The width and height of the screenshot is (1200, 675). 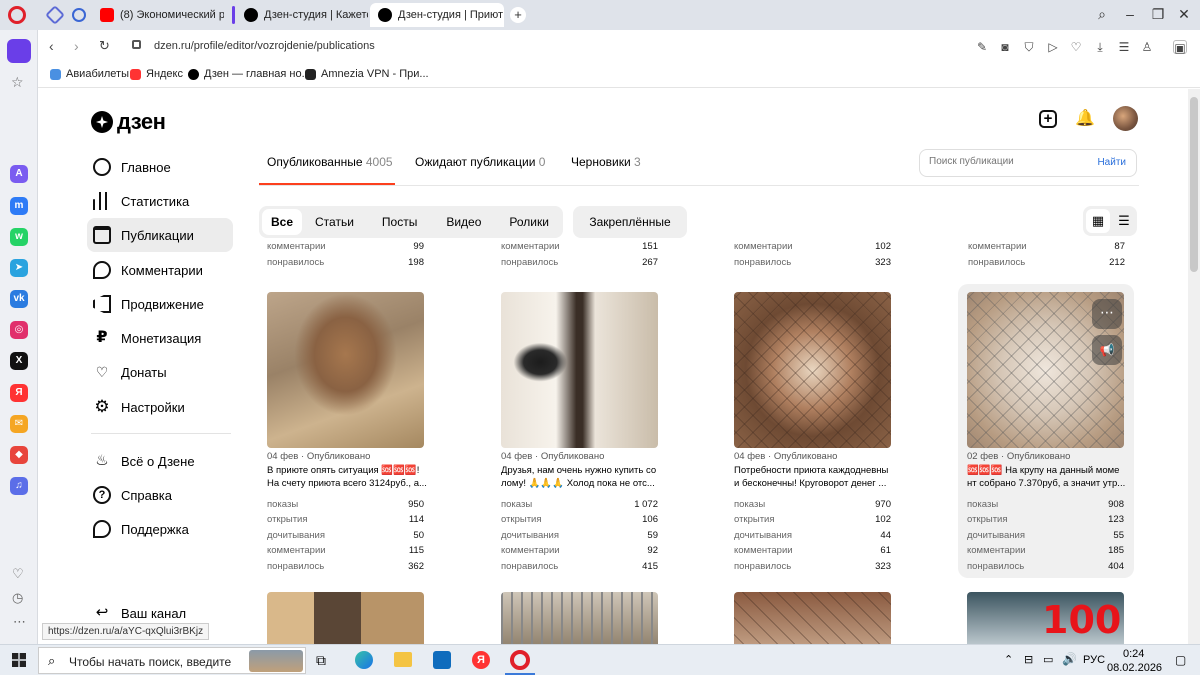 What do you see at coordinates (19, 660) in the screenshot?
I see `windows-start-icon` at bounding box center [19, 660].